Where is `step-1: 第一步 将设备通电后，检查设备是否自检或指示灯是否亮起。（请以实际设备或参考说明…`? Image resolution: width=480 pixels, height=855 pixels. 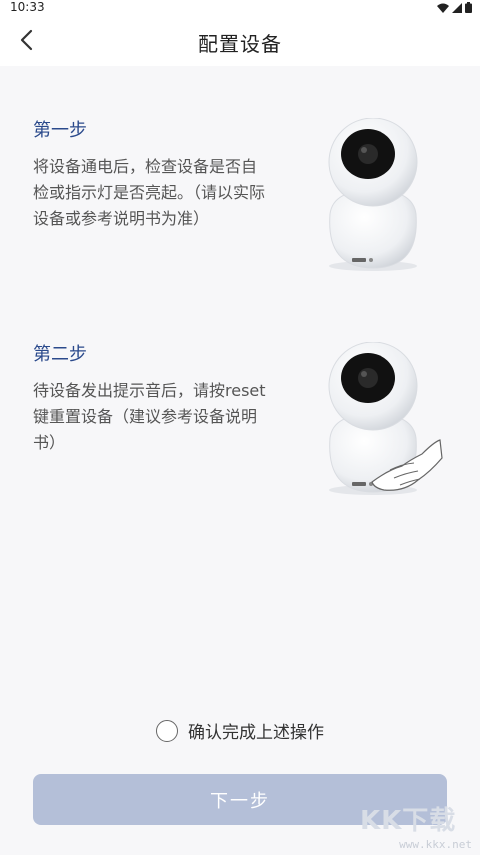 step-1: 第一步 将设备通电后，检查设备是否自检或指示灯是否亮起。（请以实际设备或参考说明… is located at coordinates (150, 174).